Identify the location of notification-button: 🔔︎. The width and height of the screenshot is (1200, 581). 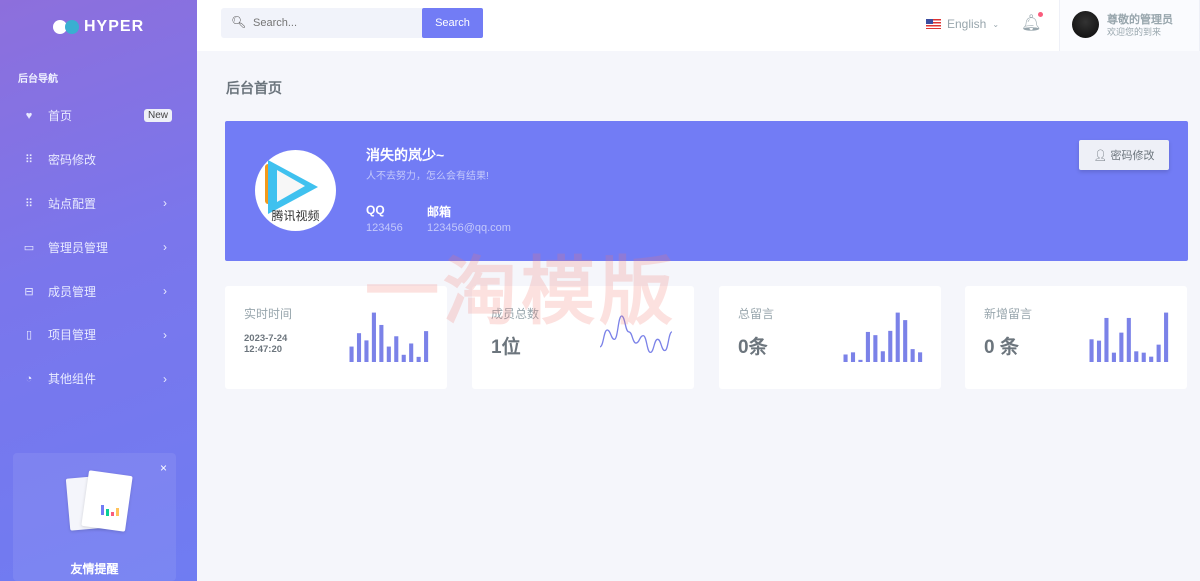
(1032, 22).